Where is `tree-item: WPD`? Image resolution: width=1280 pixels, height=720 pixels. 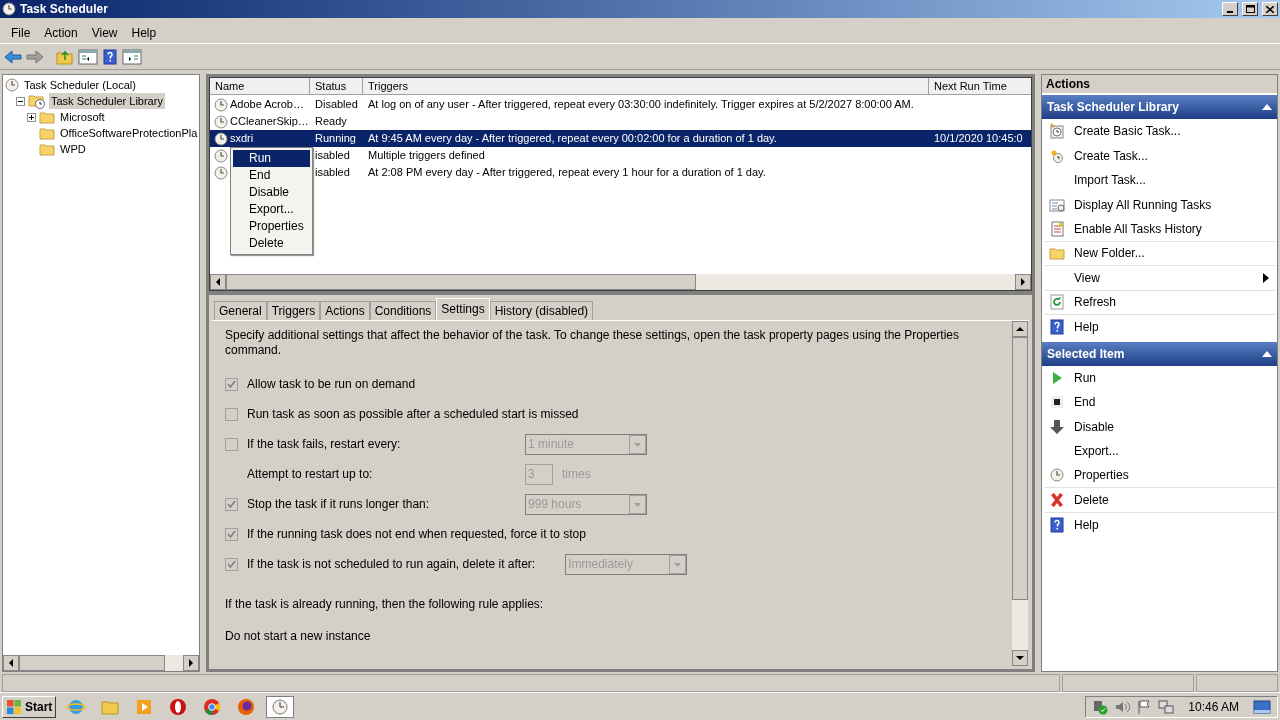 tree-item: WPD is located at coordinates (73, 149).